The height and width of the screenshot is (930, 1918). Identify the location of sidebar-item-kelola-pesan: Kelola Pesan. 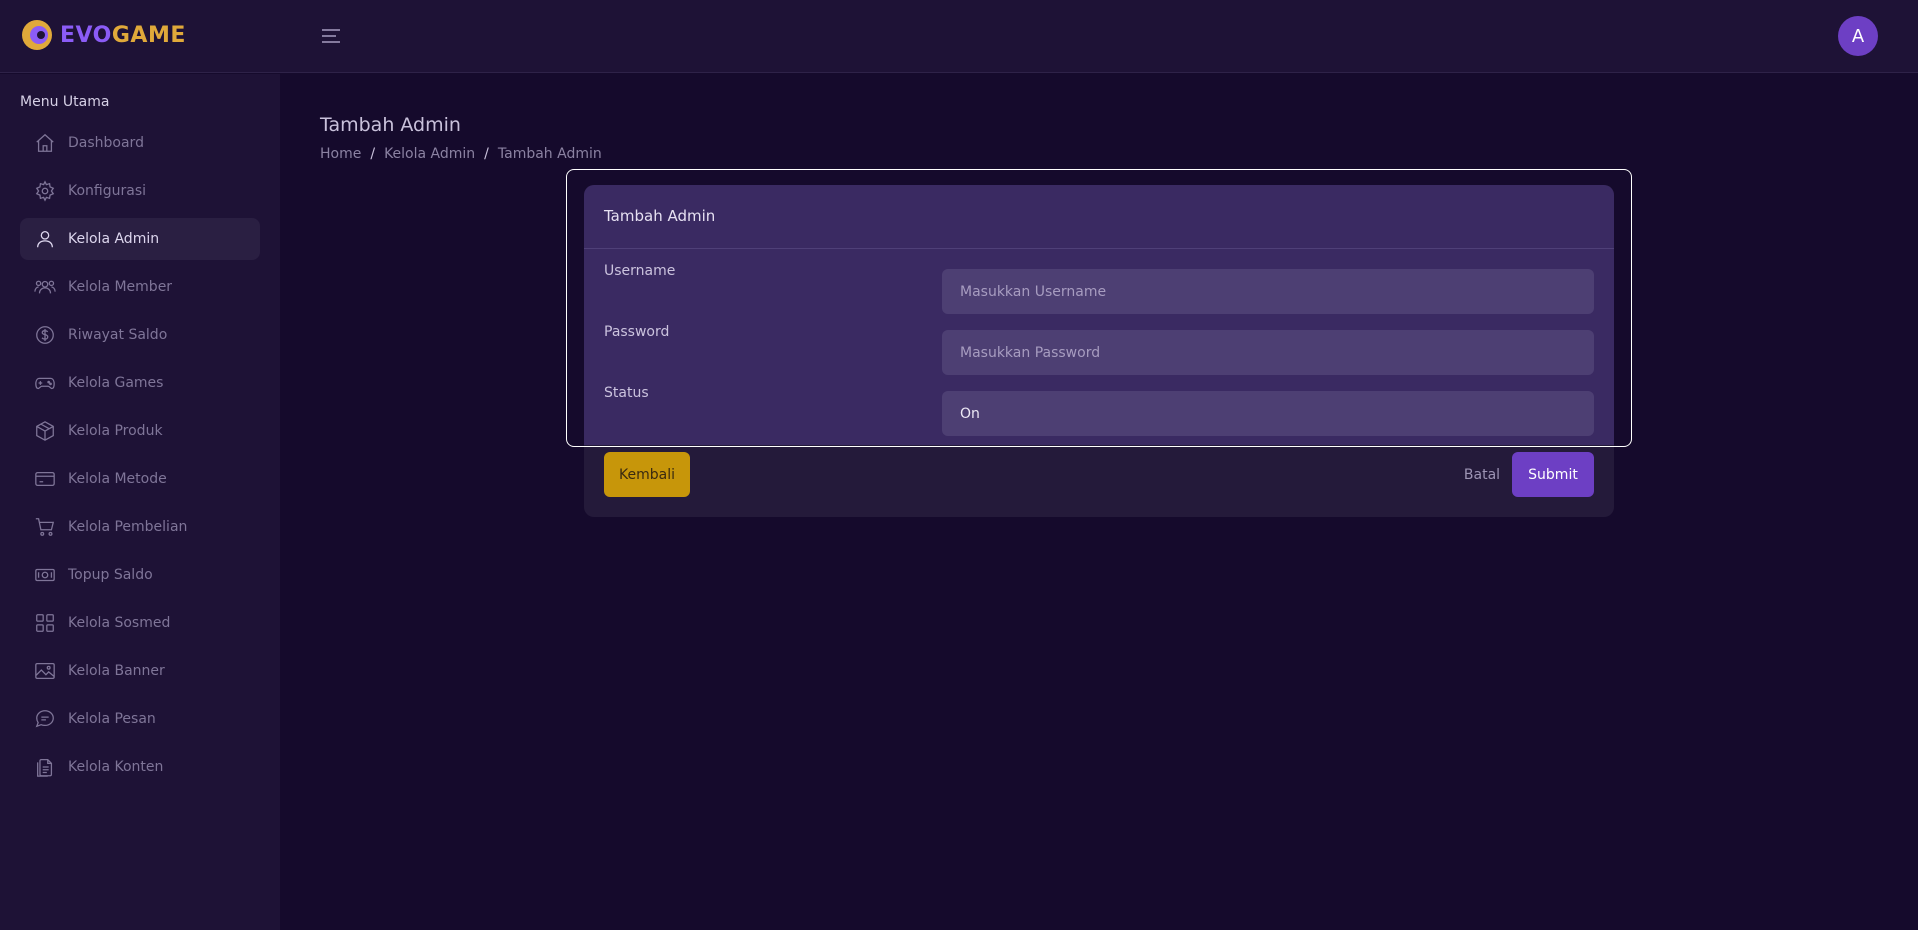
(140, 719).